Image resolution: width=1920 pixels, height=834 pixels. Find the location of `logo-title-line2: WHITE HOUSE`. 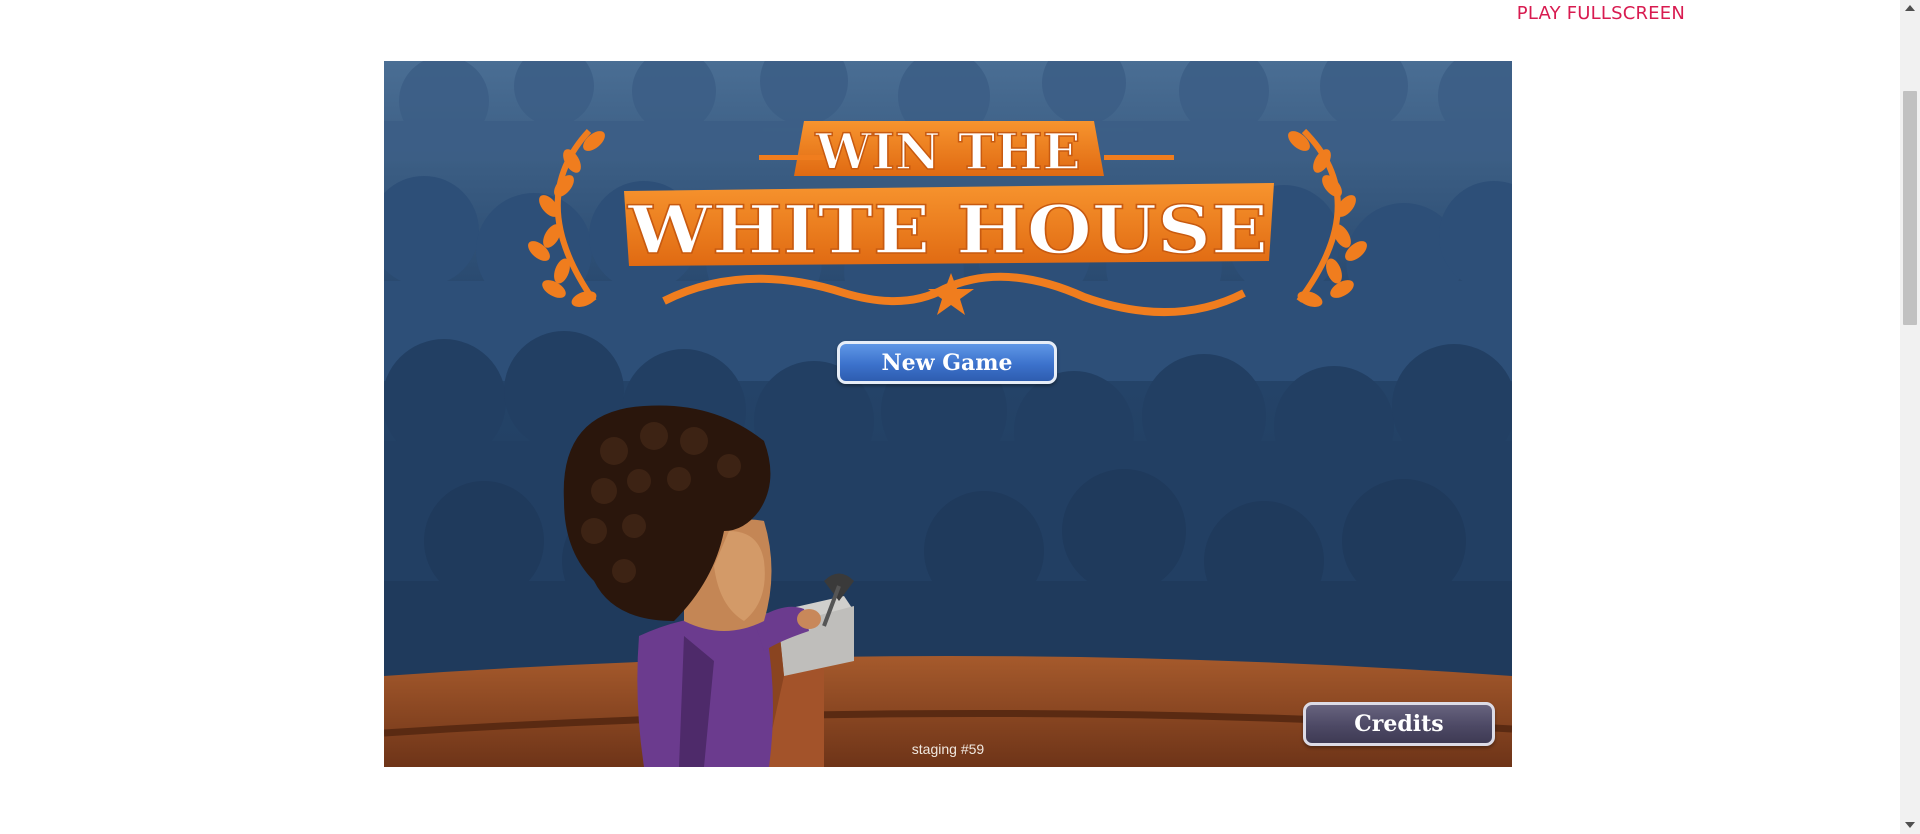

logo-title-line2: WHITE HOUSE is located at coordinates (947, 230).